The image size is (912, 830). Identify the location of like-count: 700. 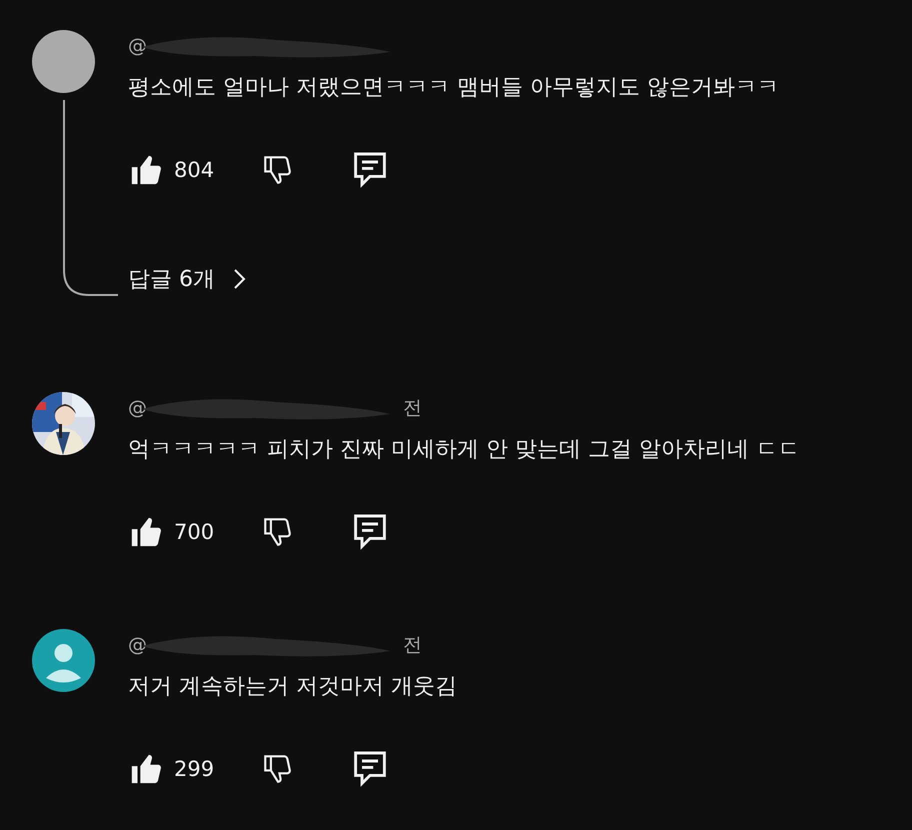
(195, 532).